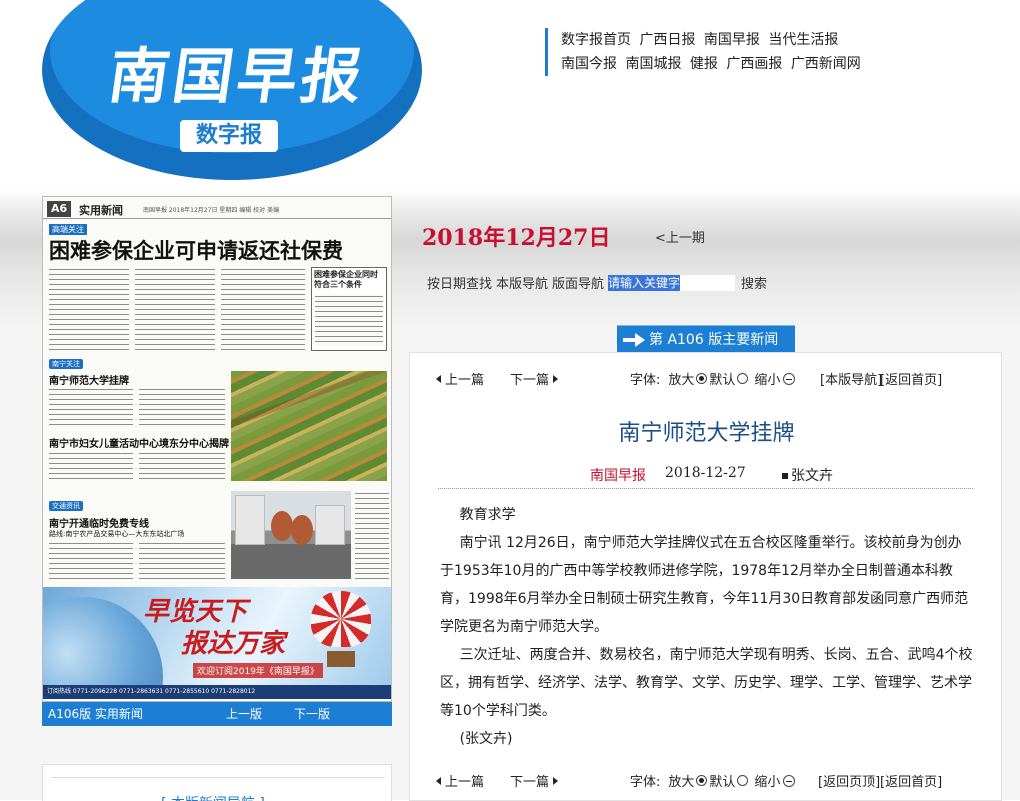 The height and width of the screenshot is (801, 1020). I want to click on article-author: 张文卉, so click(807, 475).